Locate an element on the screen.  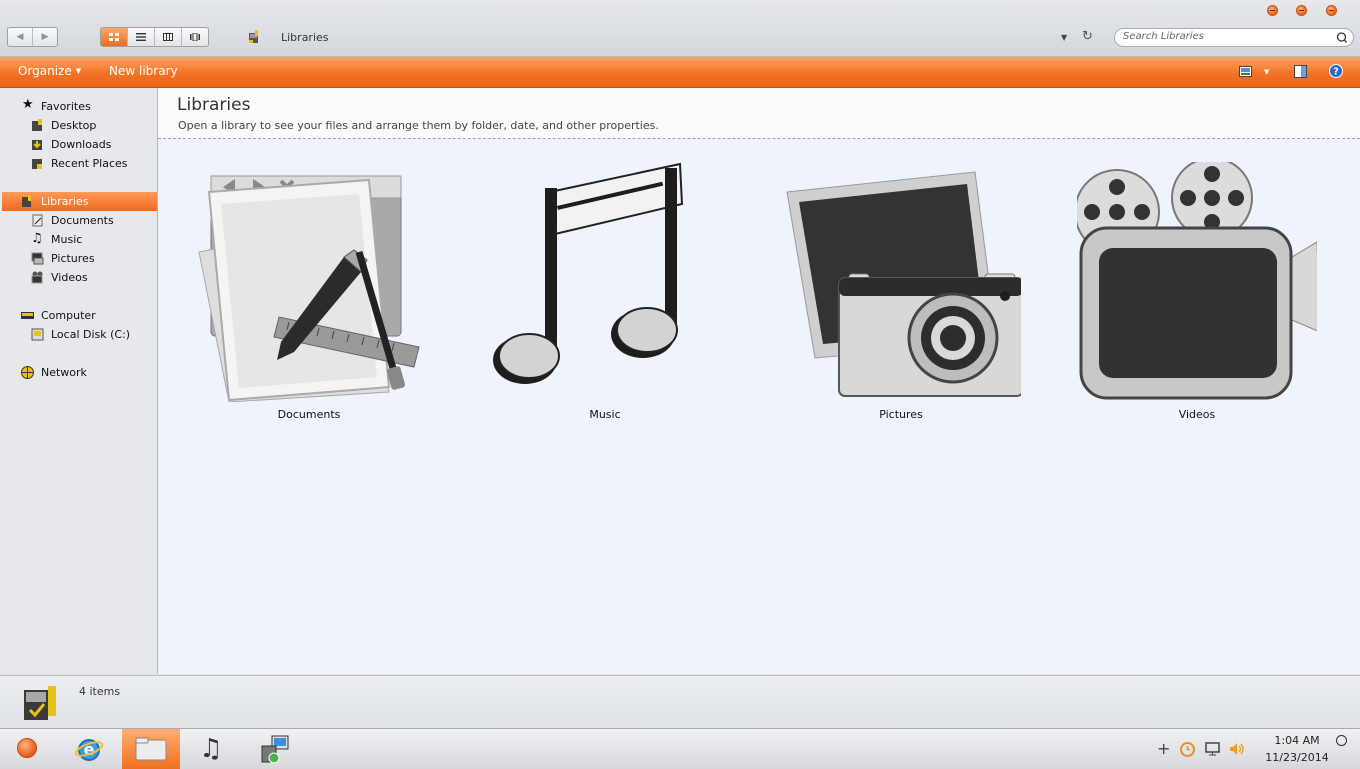
sidebar-item-desktop: Desktop is located at coordinates (78, 125).